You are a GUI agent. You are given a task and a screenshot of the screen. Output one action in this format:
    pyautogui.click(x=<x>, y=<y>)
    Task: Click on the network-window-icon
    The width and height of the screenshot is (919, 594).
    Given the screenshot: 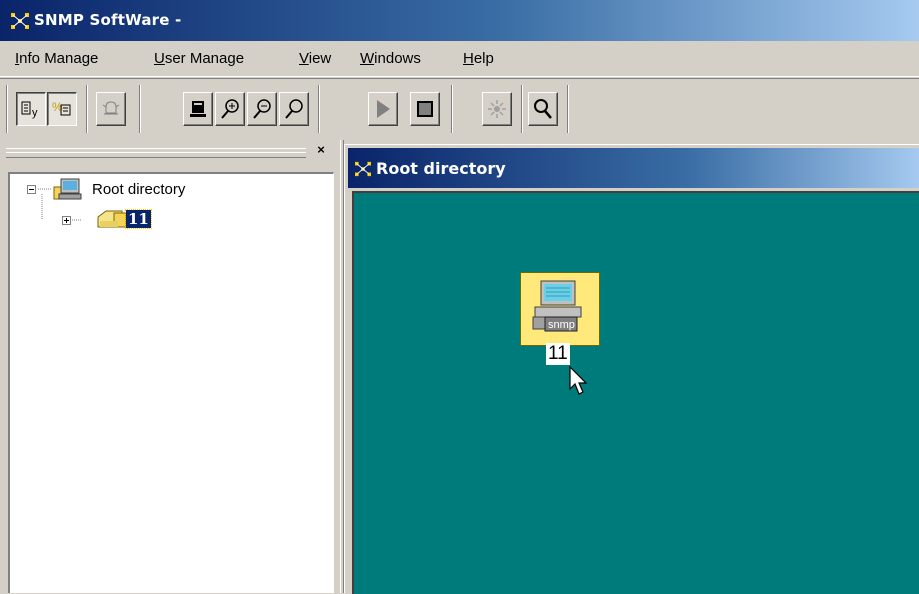 What is the action you would take?
    pyautogui.click(x=363, y=169)
    